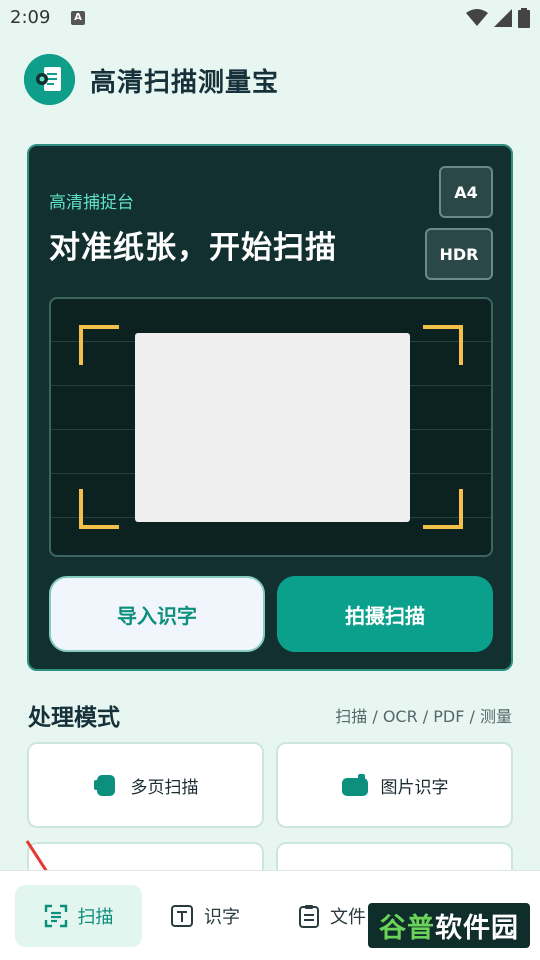  What do you see at coordinates (466, 192) in the screenshot?
I see `paper-size-chip: A4` at bounding box center [466, 192].